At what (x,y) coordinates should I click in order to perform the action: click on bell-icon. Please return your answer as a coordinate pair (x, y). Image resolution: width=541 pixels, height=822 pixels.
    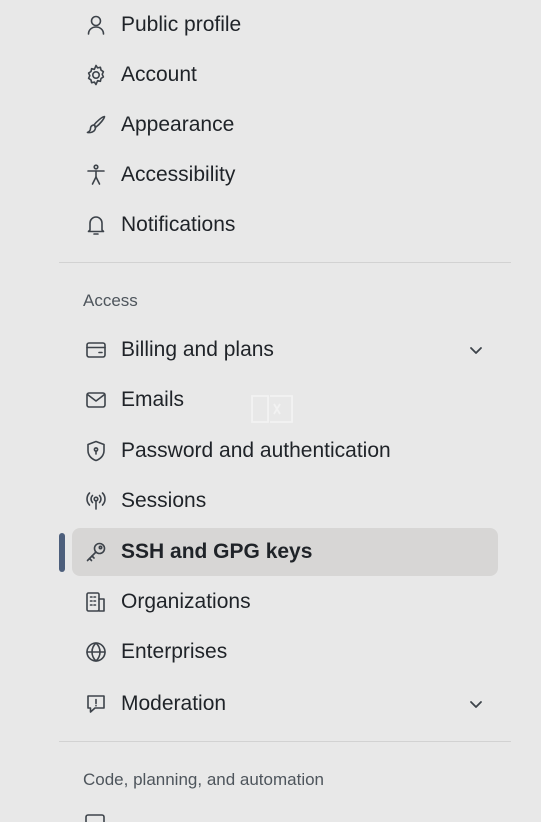
    Looking at the image, I should click on (96, 225).